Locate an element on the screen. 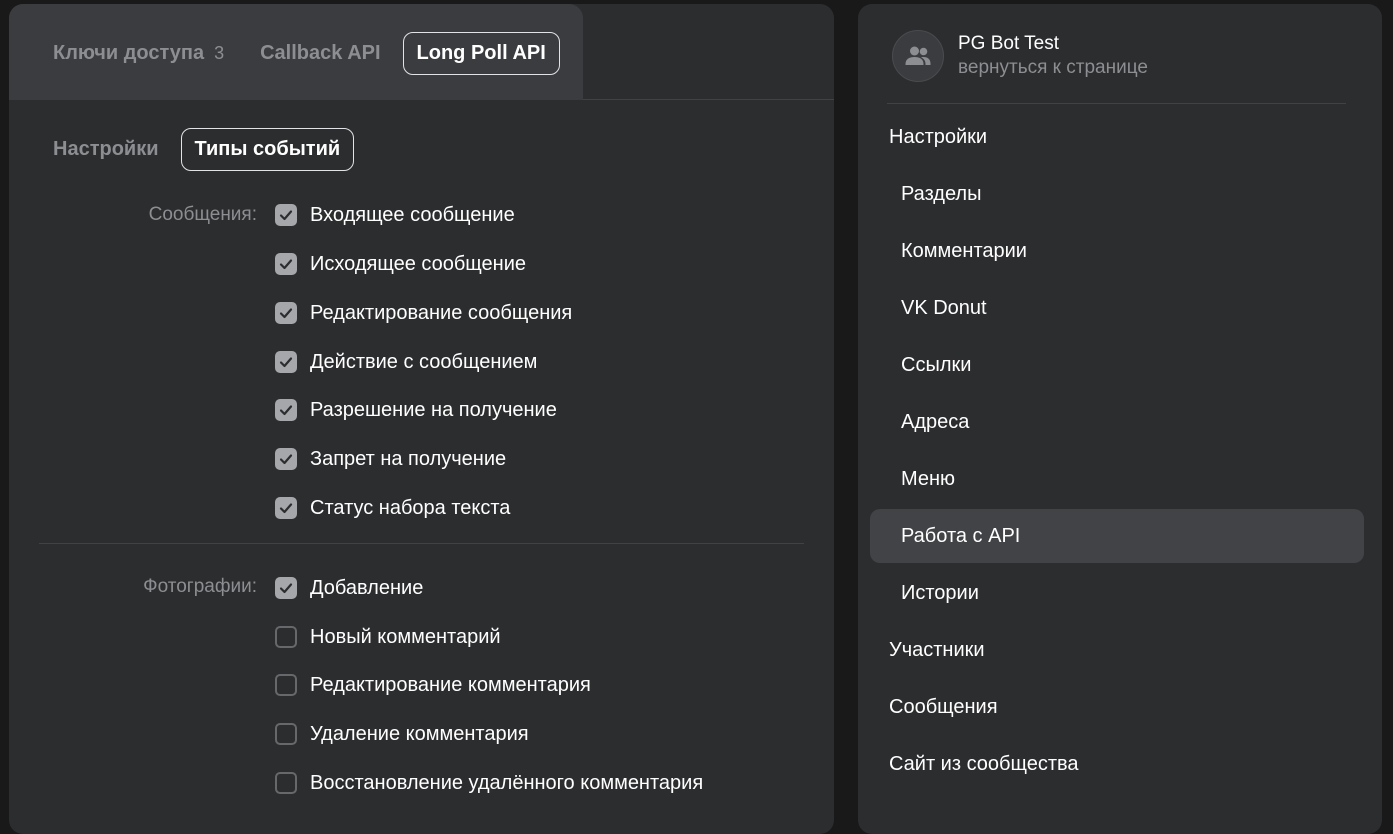 The width and height of the screenshot is (1393, 834). subtabs: Настройки Типы событий is located at coordinates (200, 149).